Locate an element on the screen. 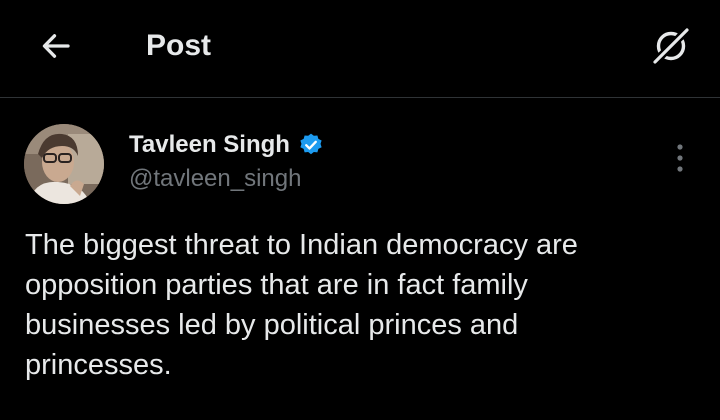  page-title: Post is located at coordinates (179, 45).